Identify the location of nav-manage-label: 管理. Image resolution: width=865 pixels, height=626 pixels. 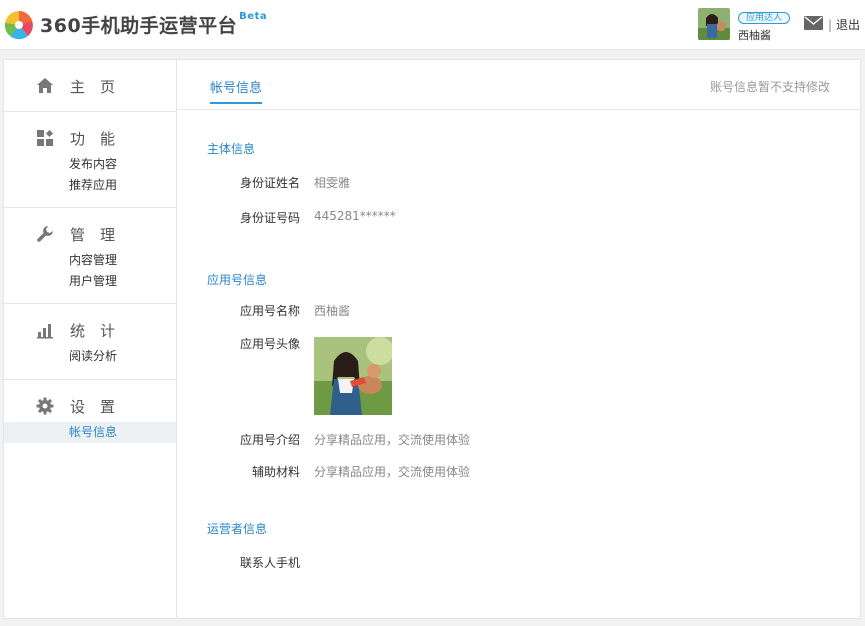
(100, 234).